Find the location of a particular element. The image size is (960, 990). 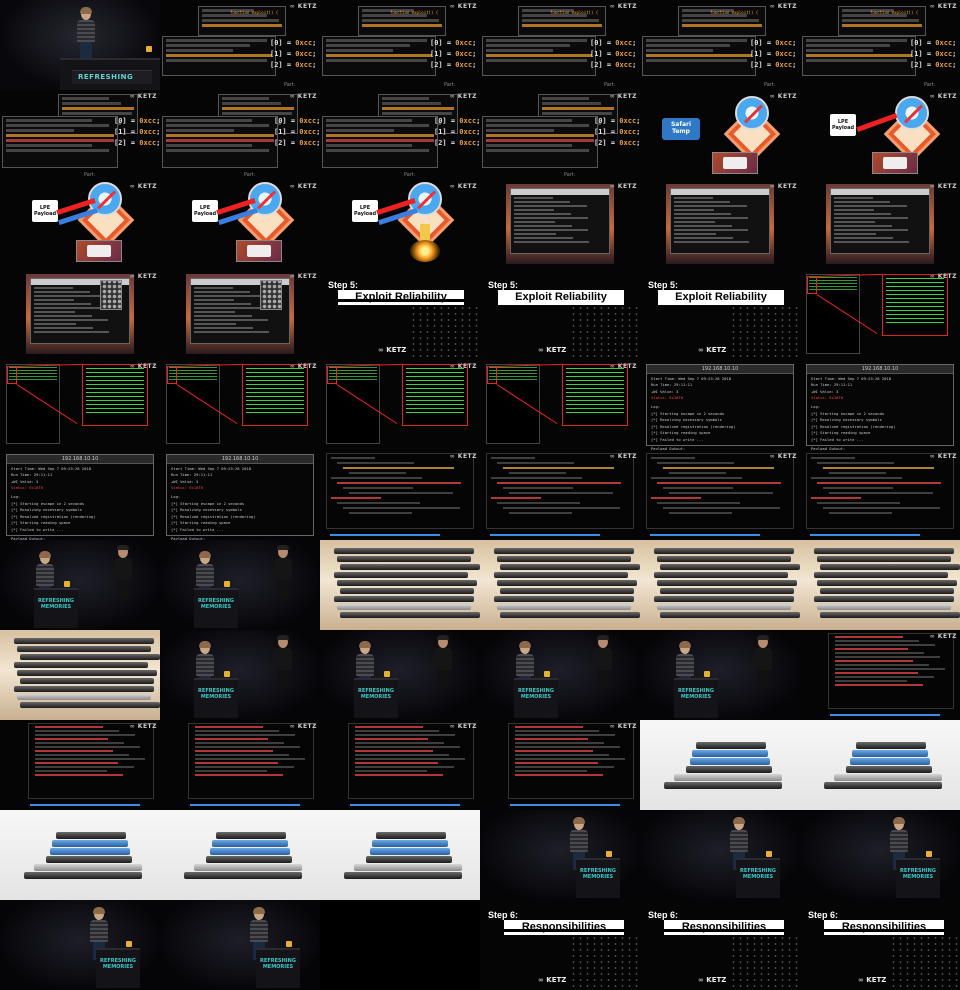

speaker-hair is located at coordinates (579, 820).